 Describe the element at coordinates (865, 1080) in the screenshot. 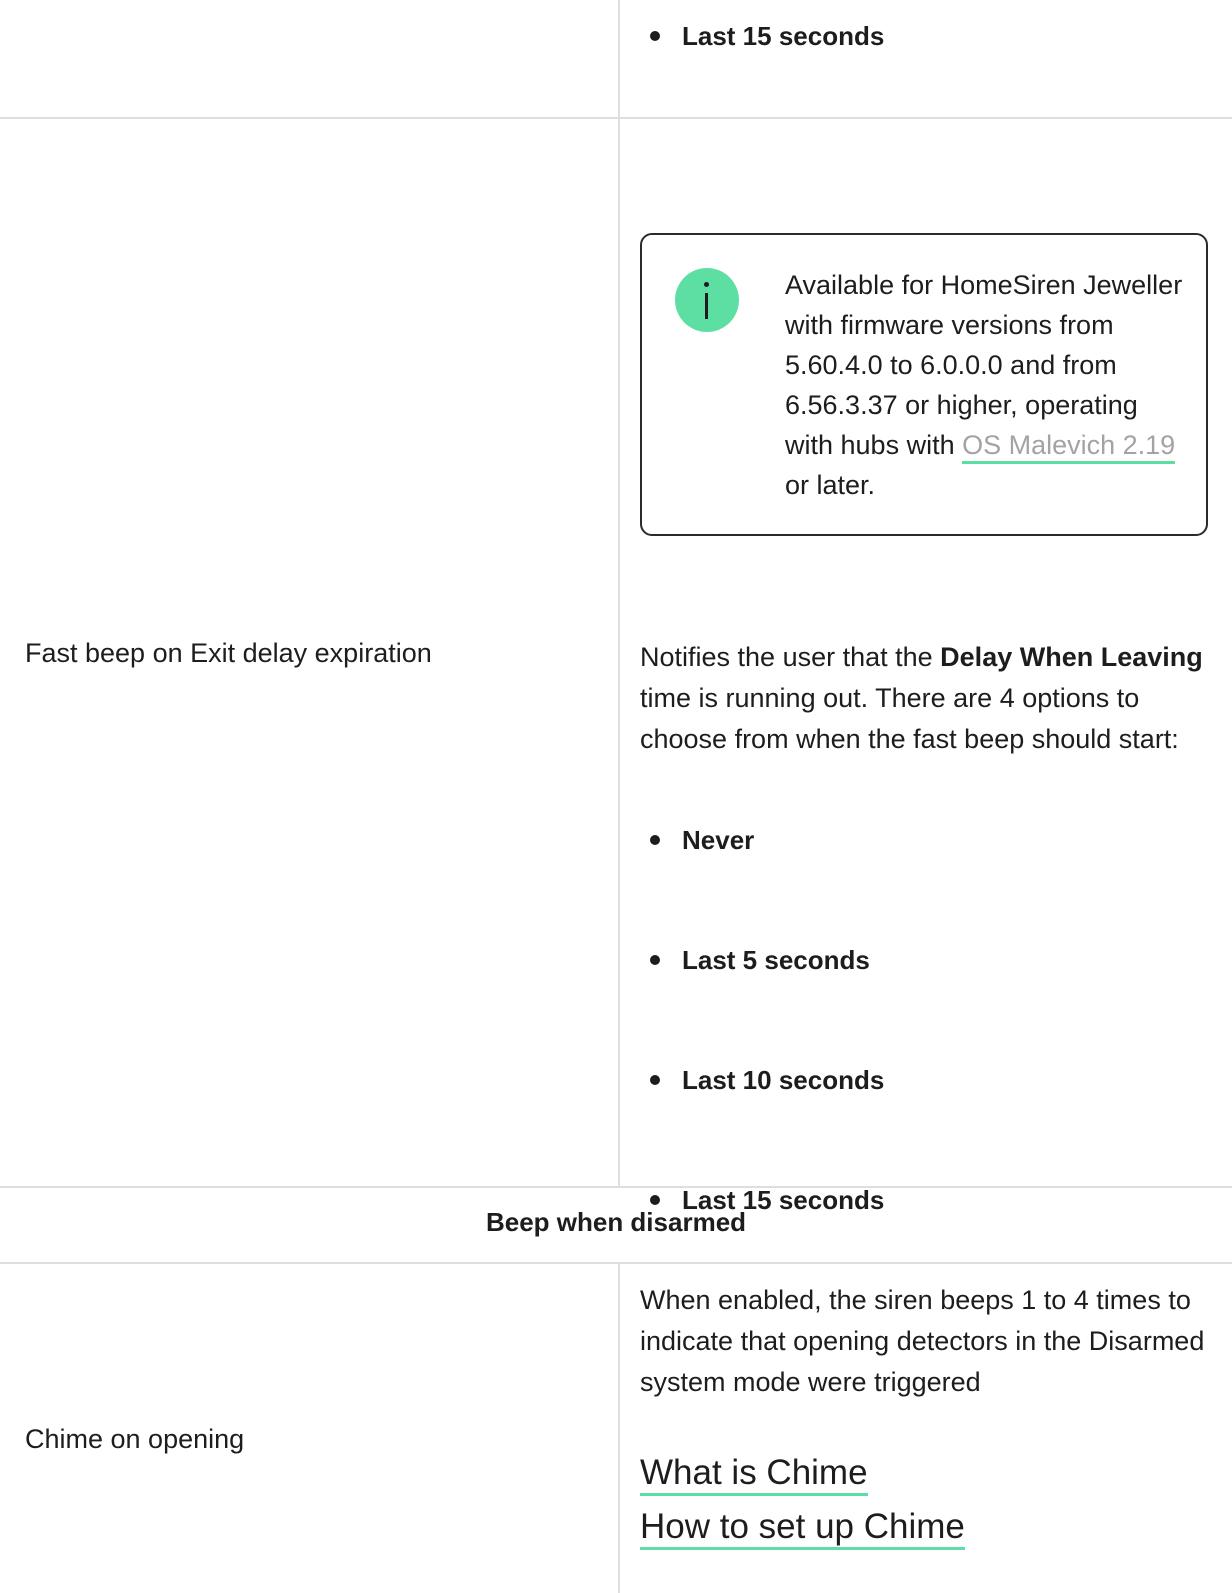

I see `list-item: Last 10 seconds` at that location.